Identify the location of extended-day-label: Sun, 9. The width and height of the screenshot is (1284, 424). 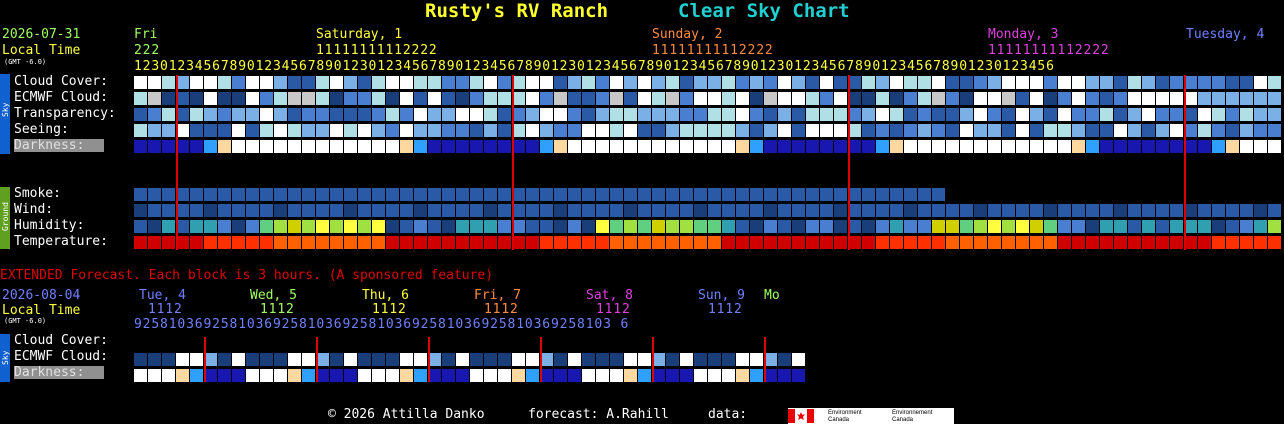
(721, 295).